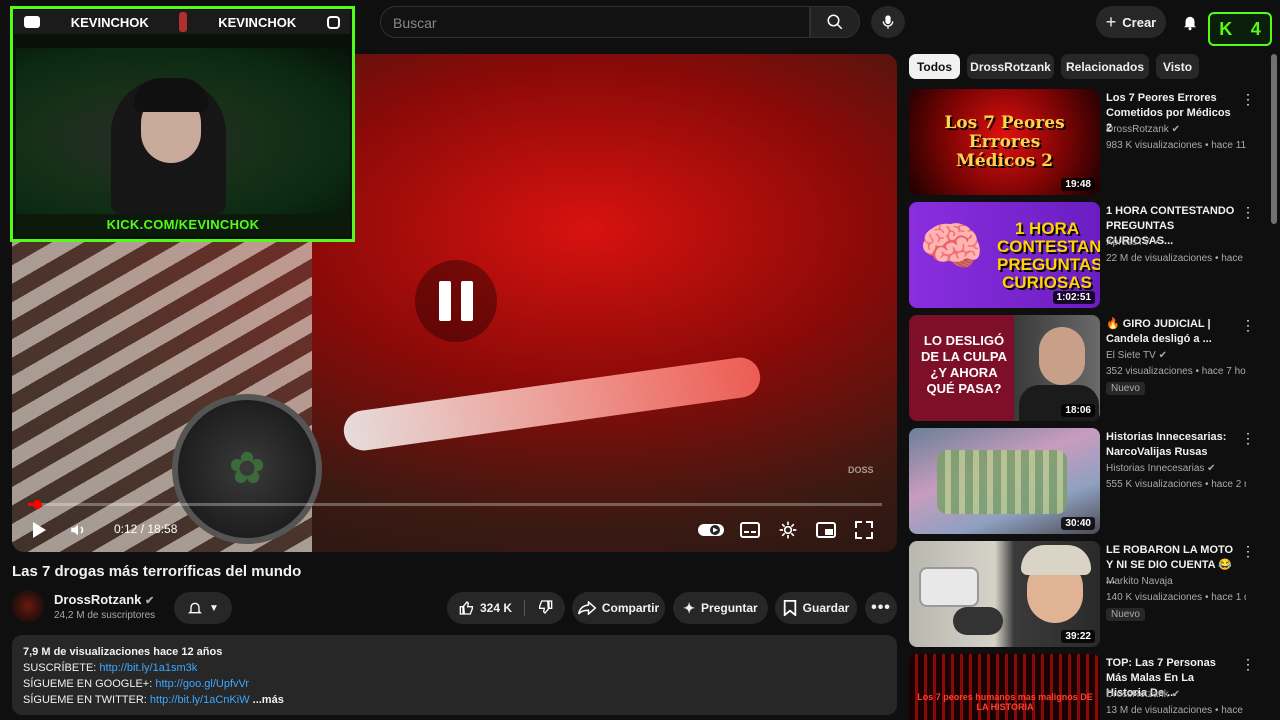 This screenshot has width=1280, height=720. What do you see at coordinates (183, 131) in the screenshot?
I see `webcam-feed` at bounding box center [183, 131].